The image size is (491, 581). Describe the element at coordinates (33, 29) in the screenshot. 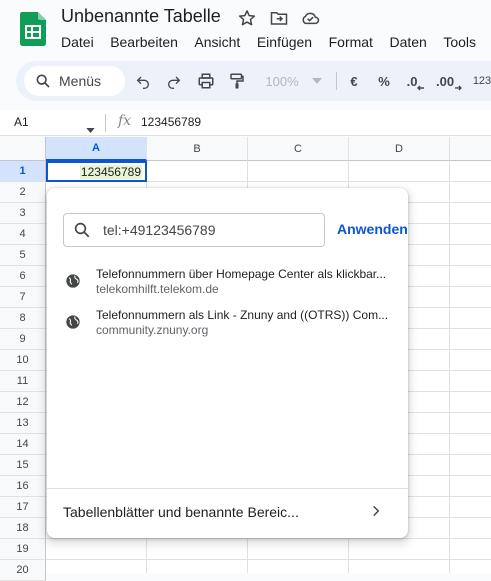

I see `sheets-logo-icon` at that location.